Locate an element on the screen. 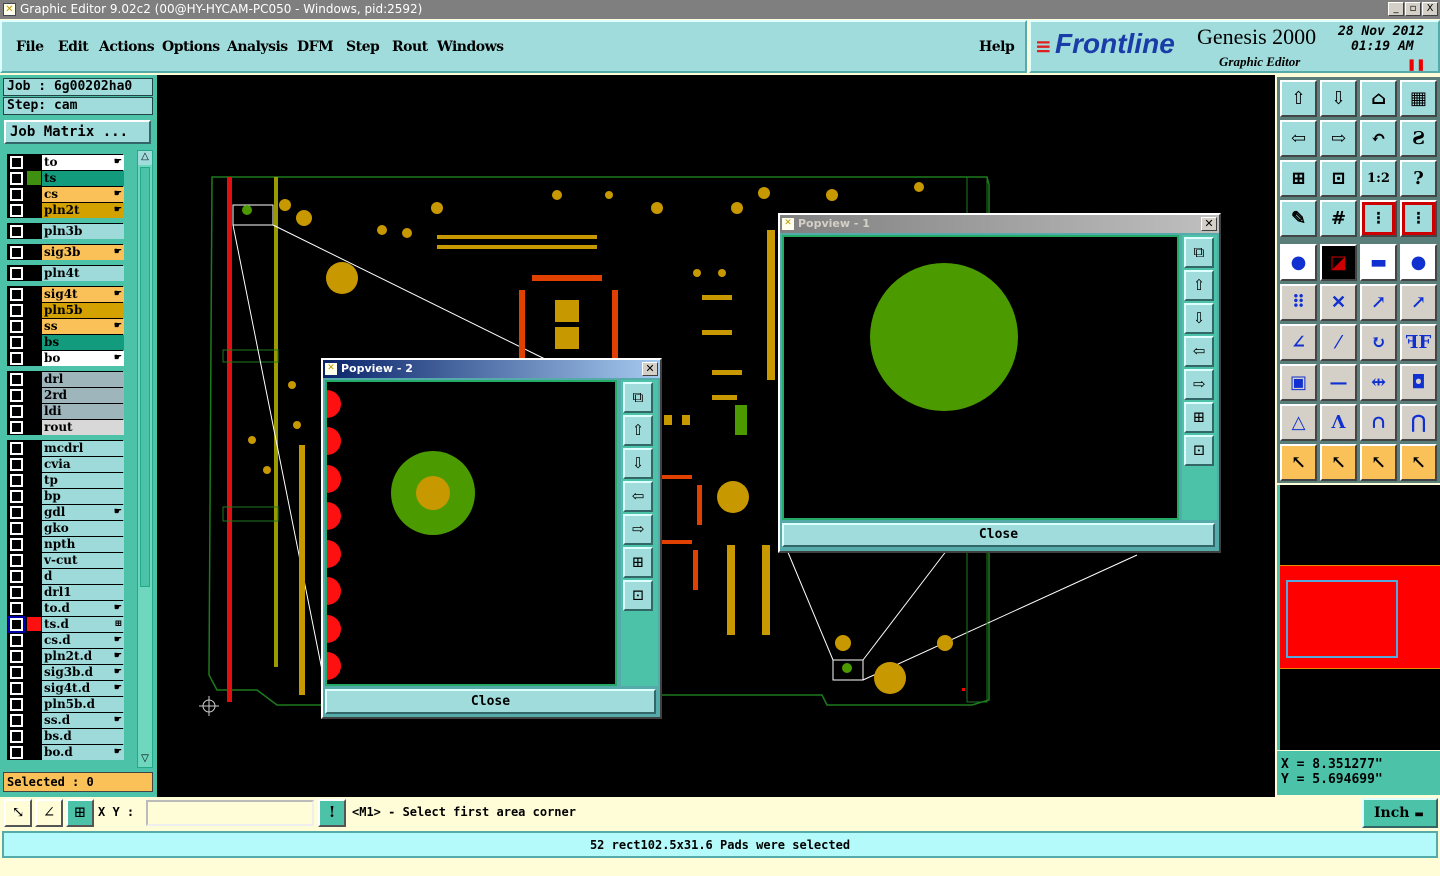 This screenshot has width=1440, height=876. layer-name: cs.d ☛ is located at coordinates (83, 640).